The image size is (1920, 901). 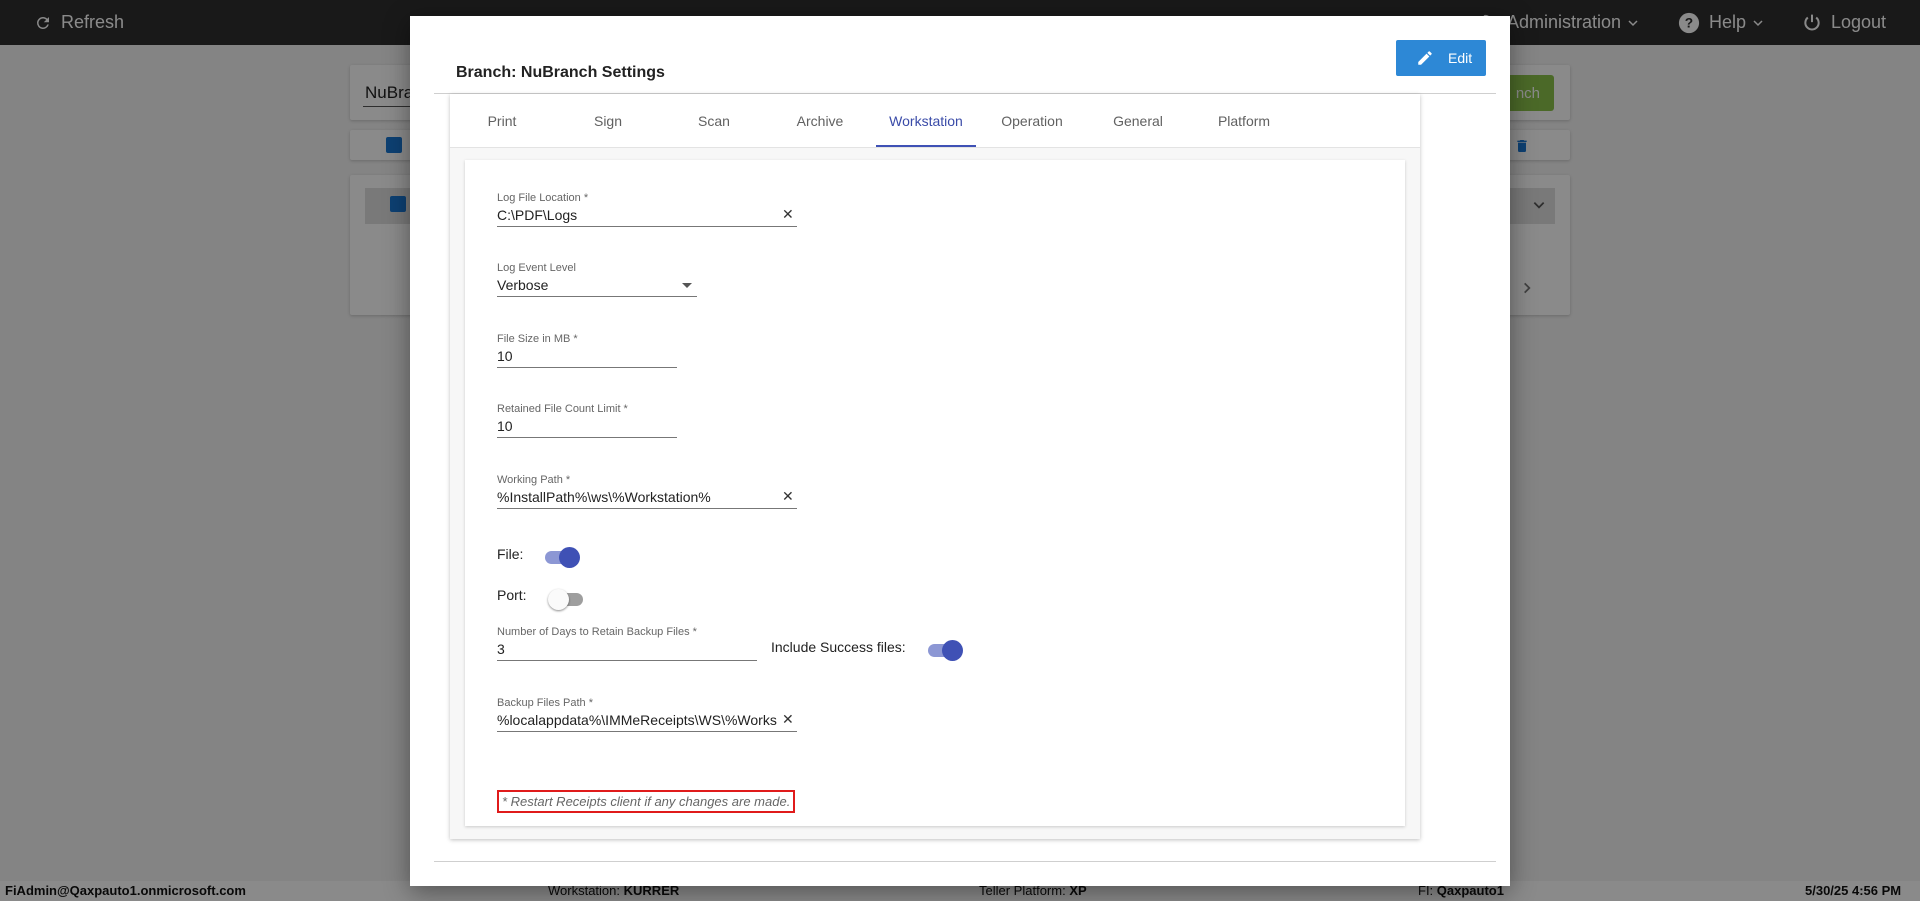 I want to click on tab-archive: Archive, so click(x=820, y=121).